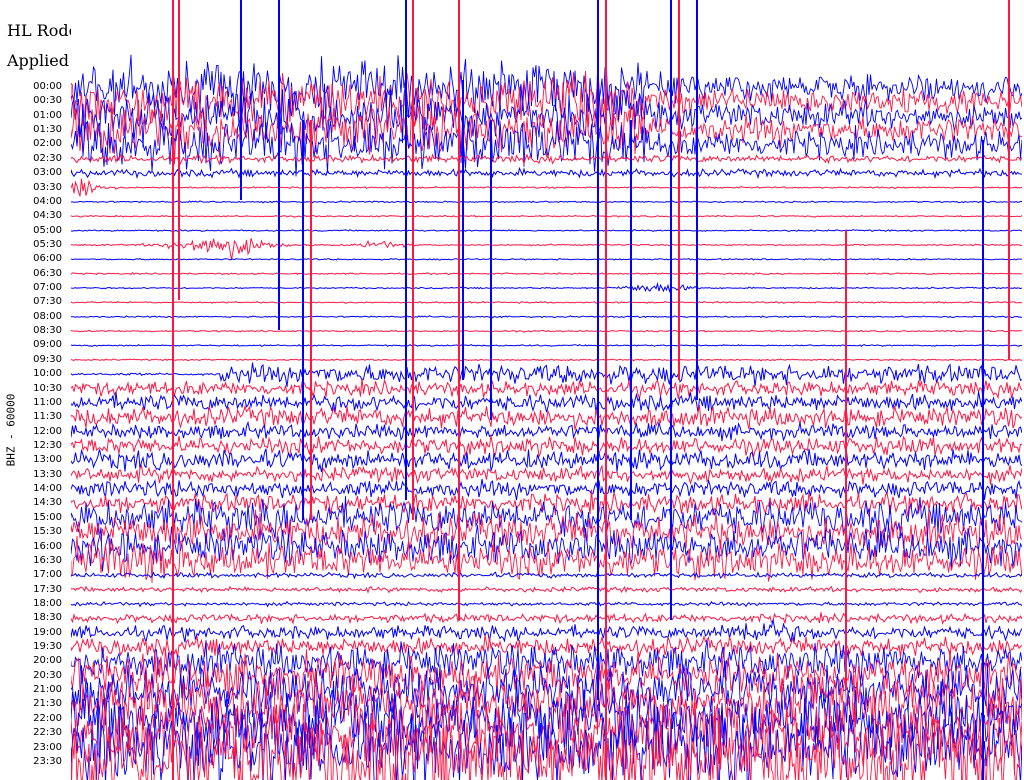  Describe the element at coordinates (47, 187) in the screenshot. I see `time-label: 03:30` at that location.